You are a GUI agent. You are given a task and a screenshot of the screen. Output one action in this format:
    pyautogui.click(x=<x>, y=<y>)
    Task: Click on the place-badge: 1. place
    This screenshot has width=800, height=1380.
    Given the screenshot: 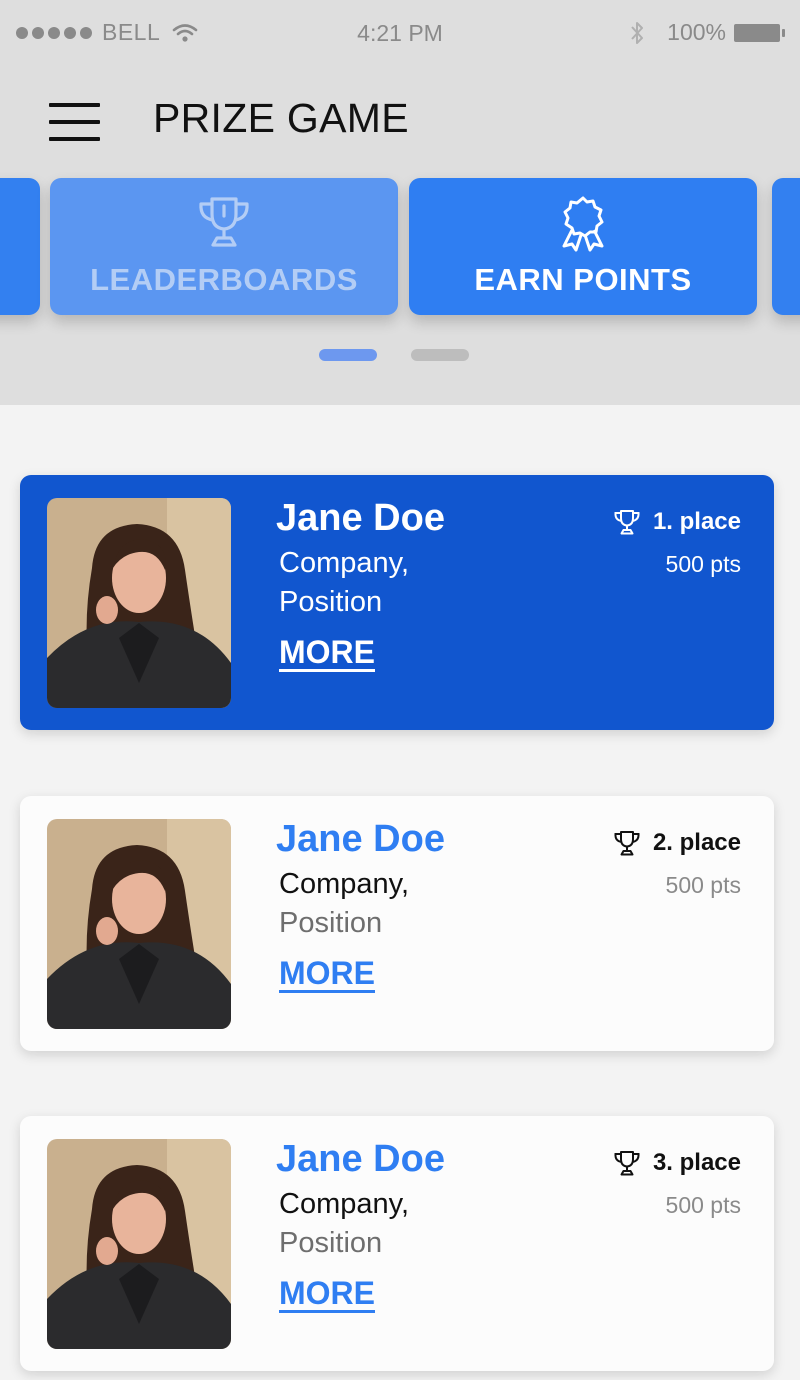 What is the action you would take?
    pyautogui.click(x=677, y=522)
    